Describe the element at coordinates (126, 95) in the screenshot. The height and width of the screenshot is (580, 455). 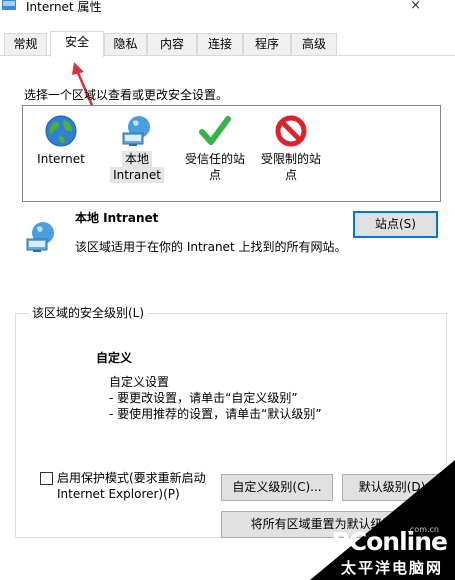
I see `zone-instructions: 选择一个区域以查看或更改安全设置。` at that location.